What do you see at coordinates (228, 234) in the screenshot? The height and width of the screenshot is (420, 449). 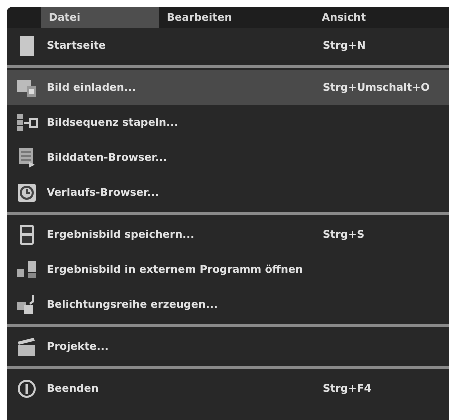 I see `menu-item: Ergebnisbild speichern... Strg+S` at bounding box center [228, 234].